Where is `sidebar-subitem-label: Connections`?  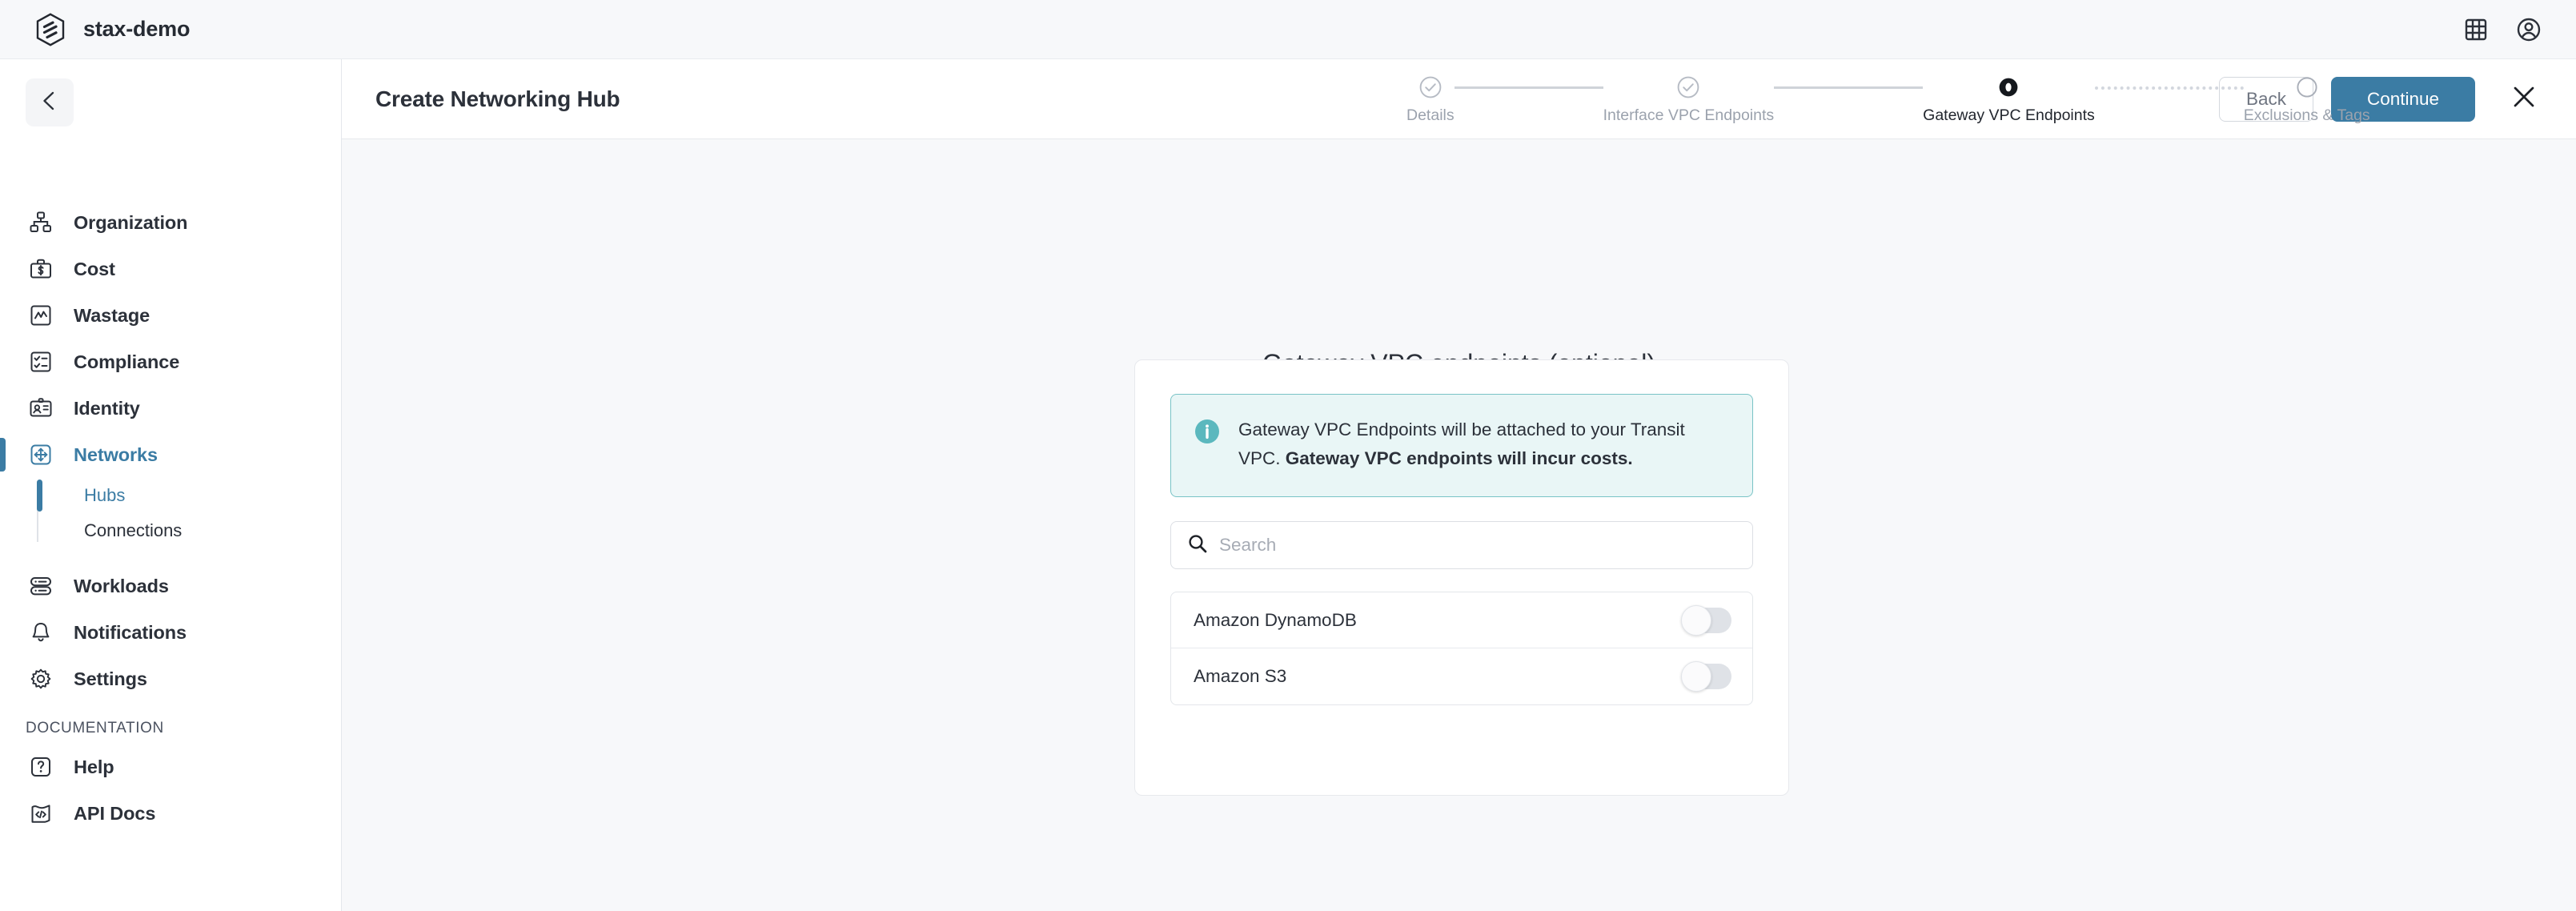
sidebar-subitem-label: Connections is located at coordinates (134, 530).